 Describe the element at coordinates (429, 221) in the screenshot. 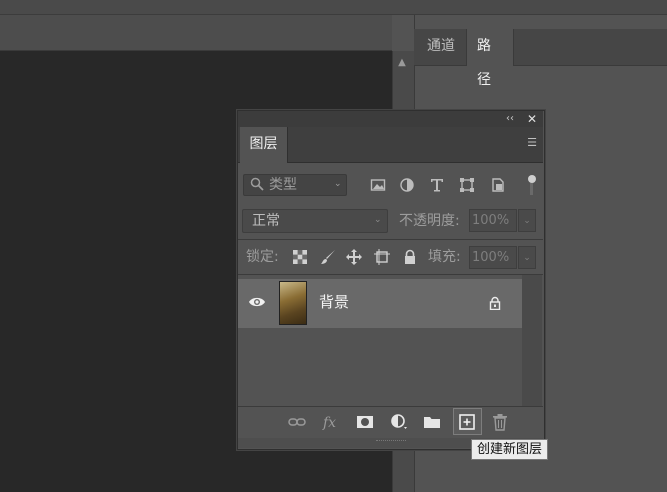

I see `opacity-label: 不透明度:` at that location.